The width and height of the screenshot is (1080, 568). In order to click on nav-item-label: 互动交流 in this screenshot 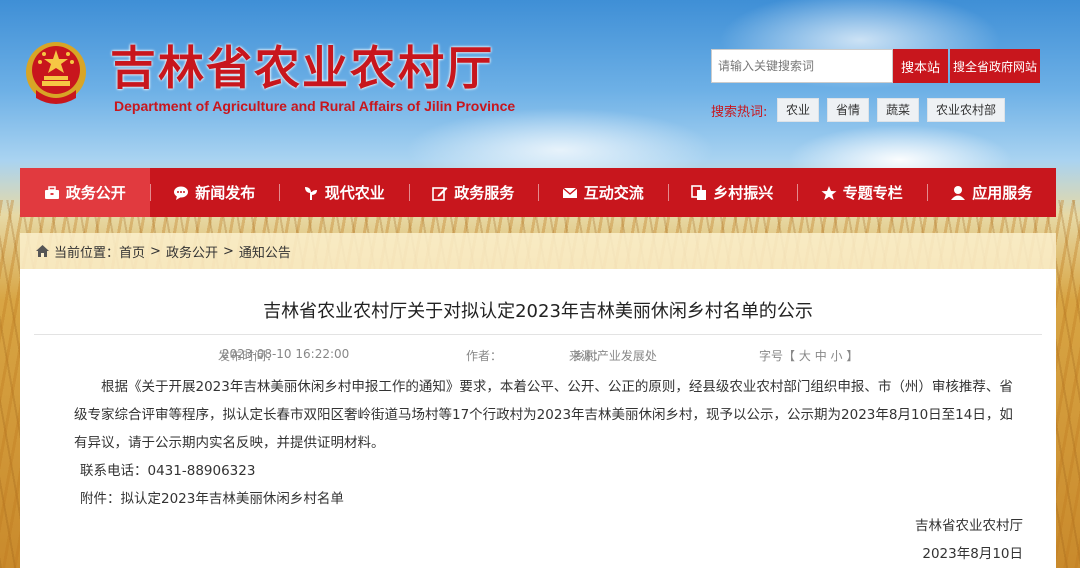, I will do `click(613, 193)`.